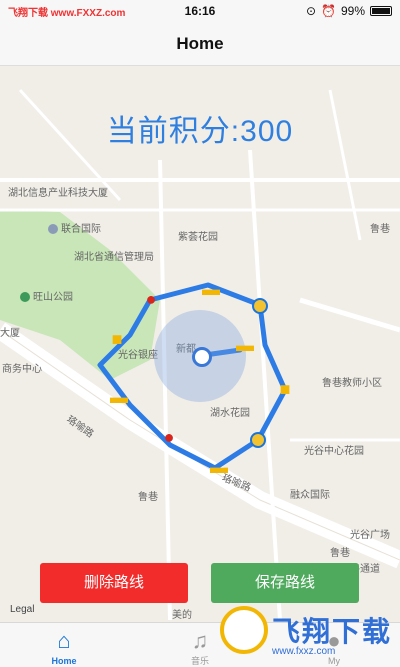 This screenshot has width=400, height=667. I want to click on save-route-button: 保存路线, so click(285, 583).